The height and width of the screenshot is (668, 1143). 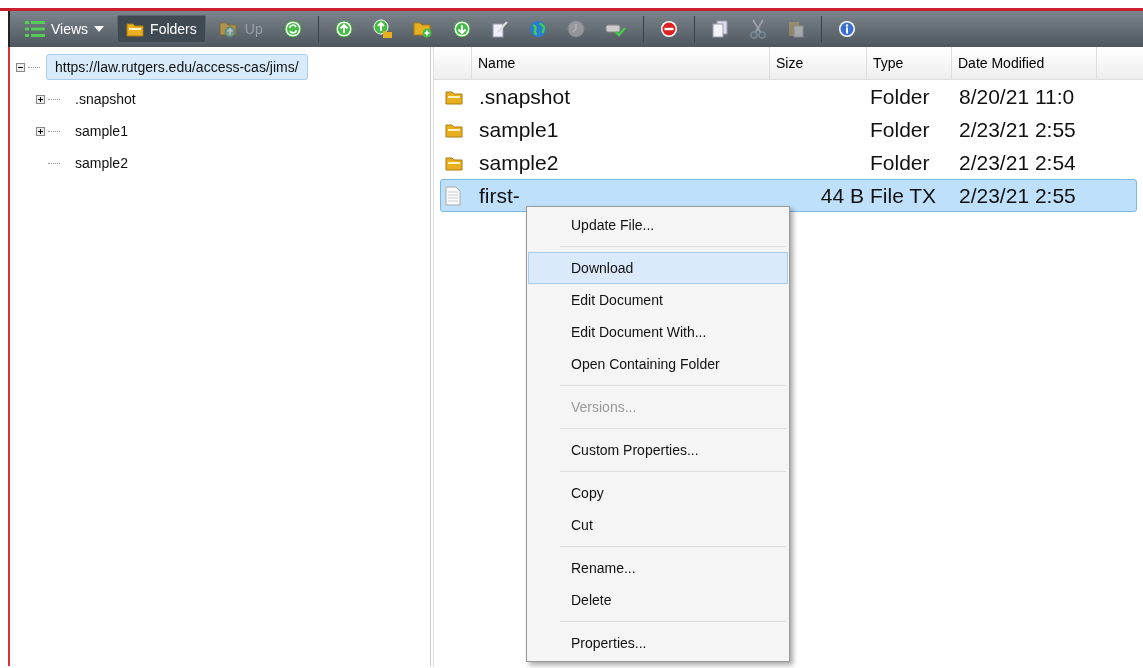 What do you see at coordinates (1017, 96) in the screenshot?
I see `table-cell: 8/20/21 11:0` at bounding box center [1017, 96].